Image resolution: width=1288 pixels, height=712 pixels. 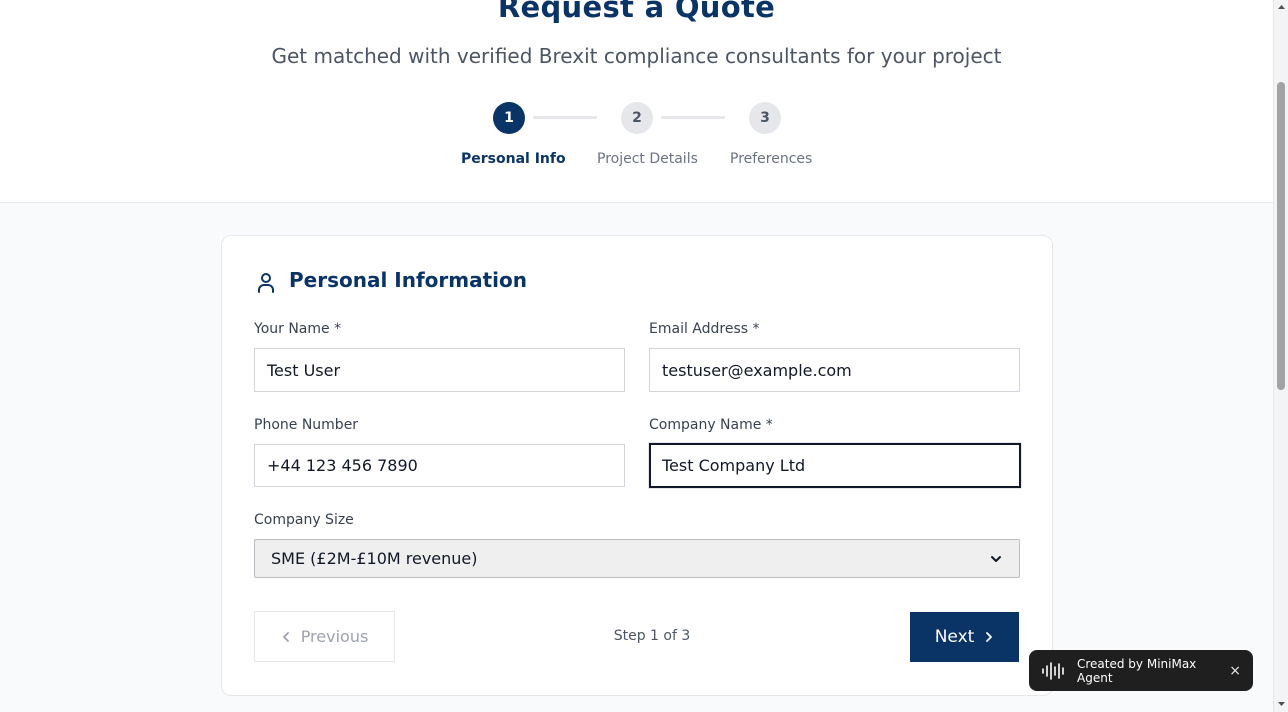 I want to click on step-1-circle: 1, so click(x=509, y=118).